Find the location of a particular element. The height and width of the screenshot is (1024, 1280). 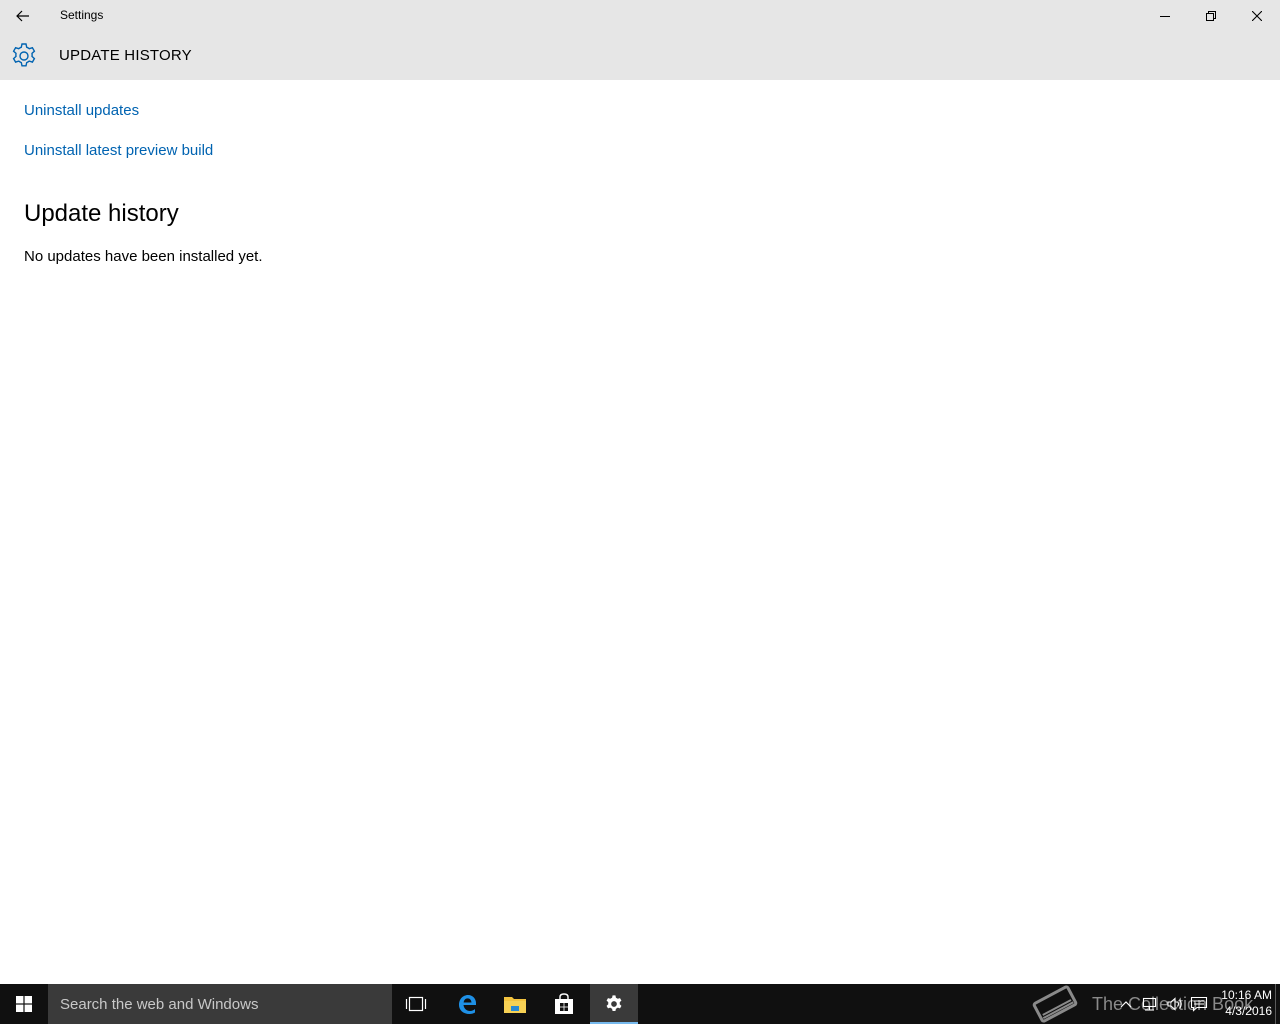

title-bar: Settings UPDATE HISTORY is located at coordinates (640, 40).